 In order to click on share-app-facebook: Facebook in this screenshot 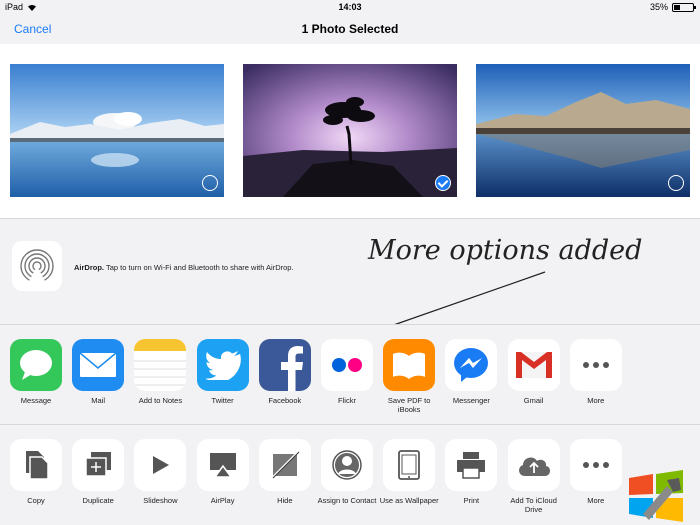, I will do `click(285, 372)`.